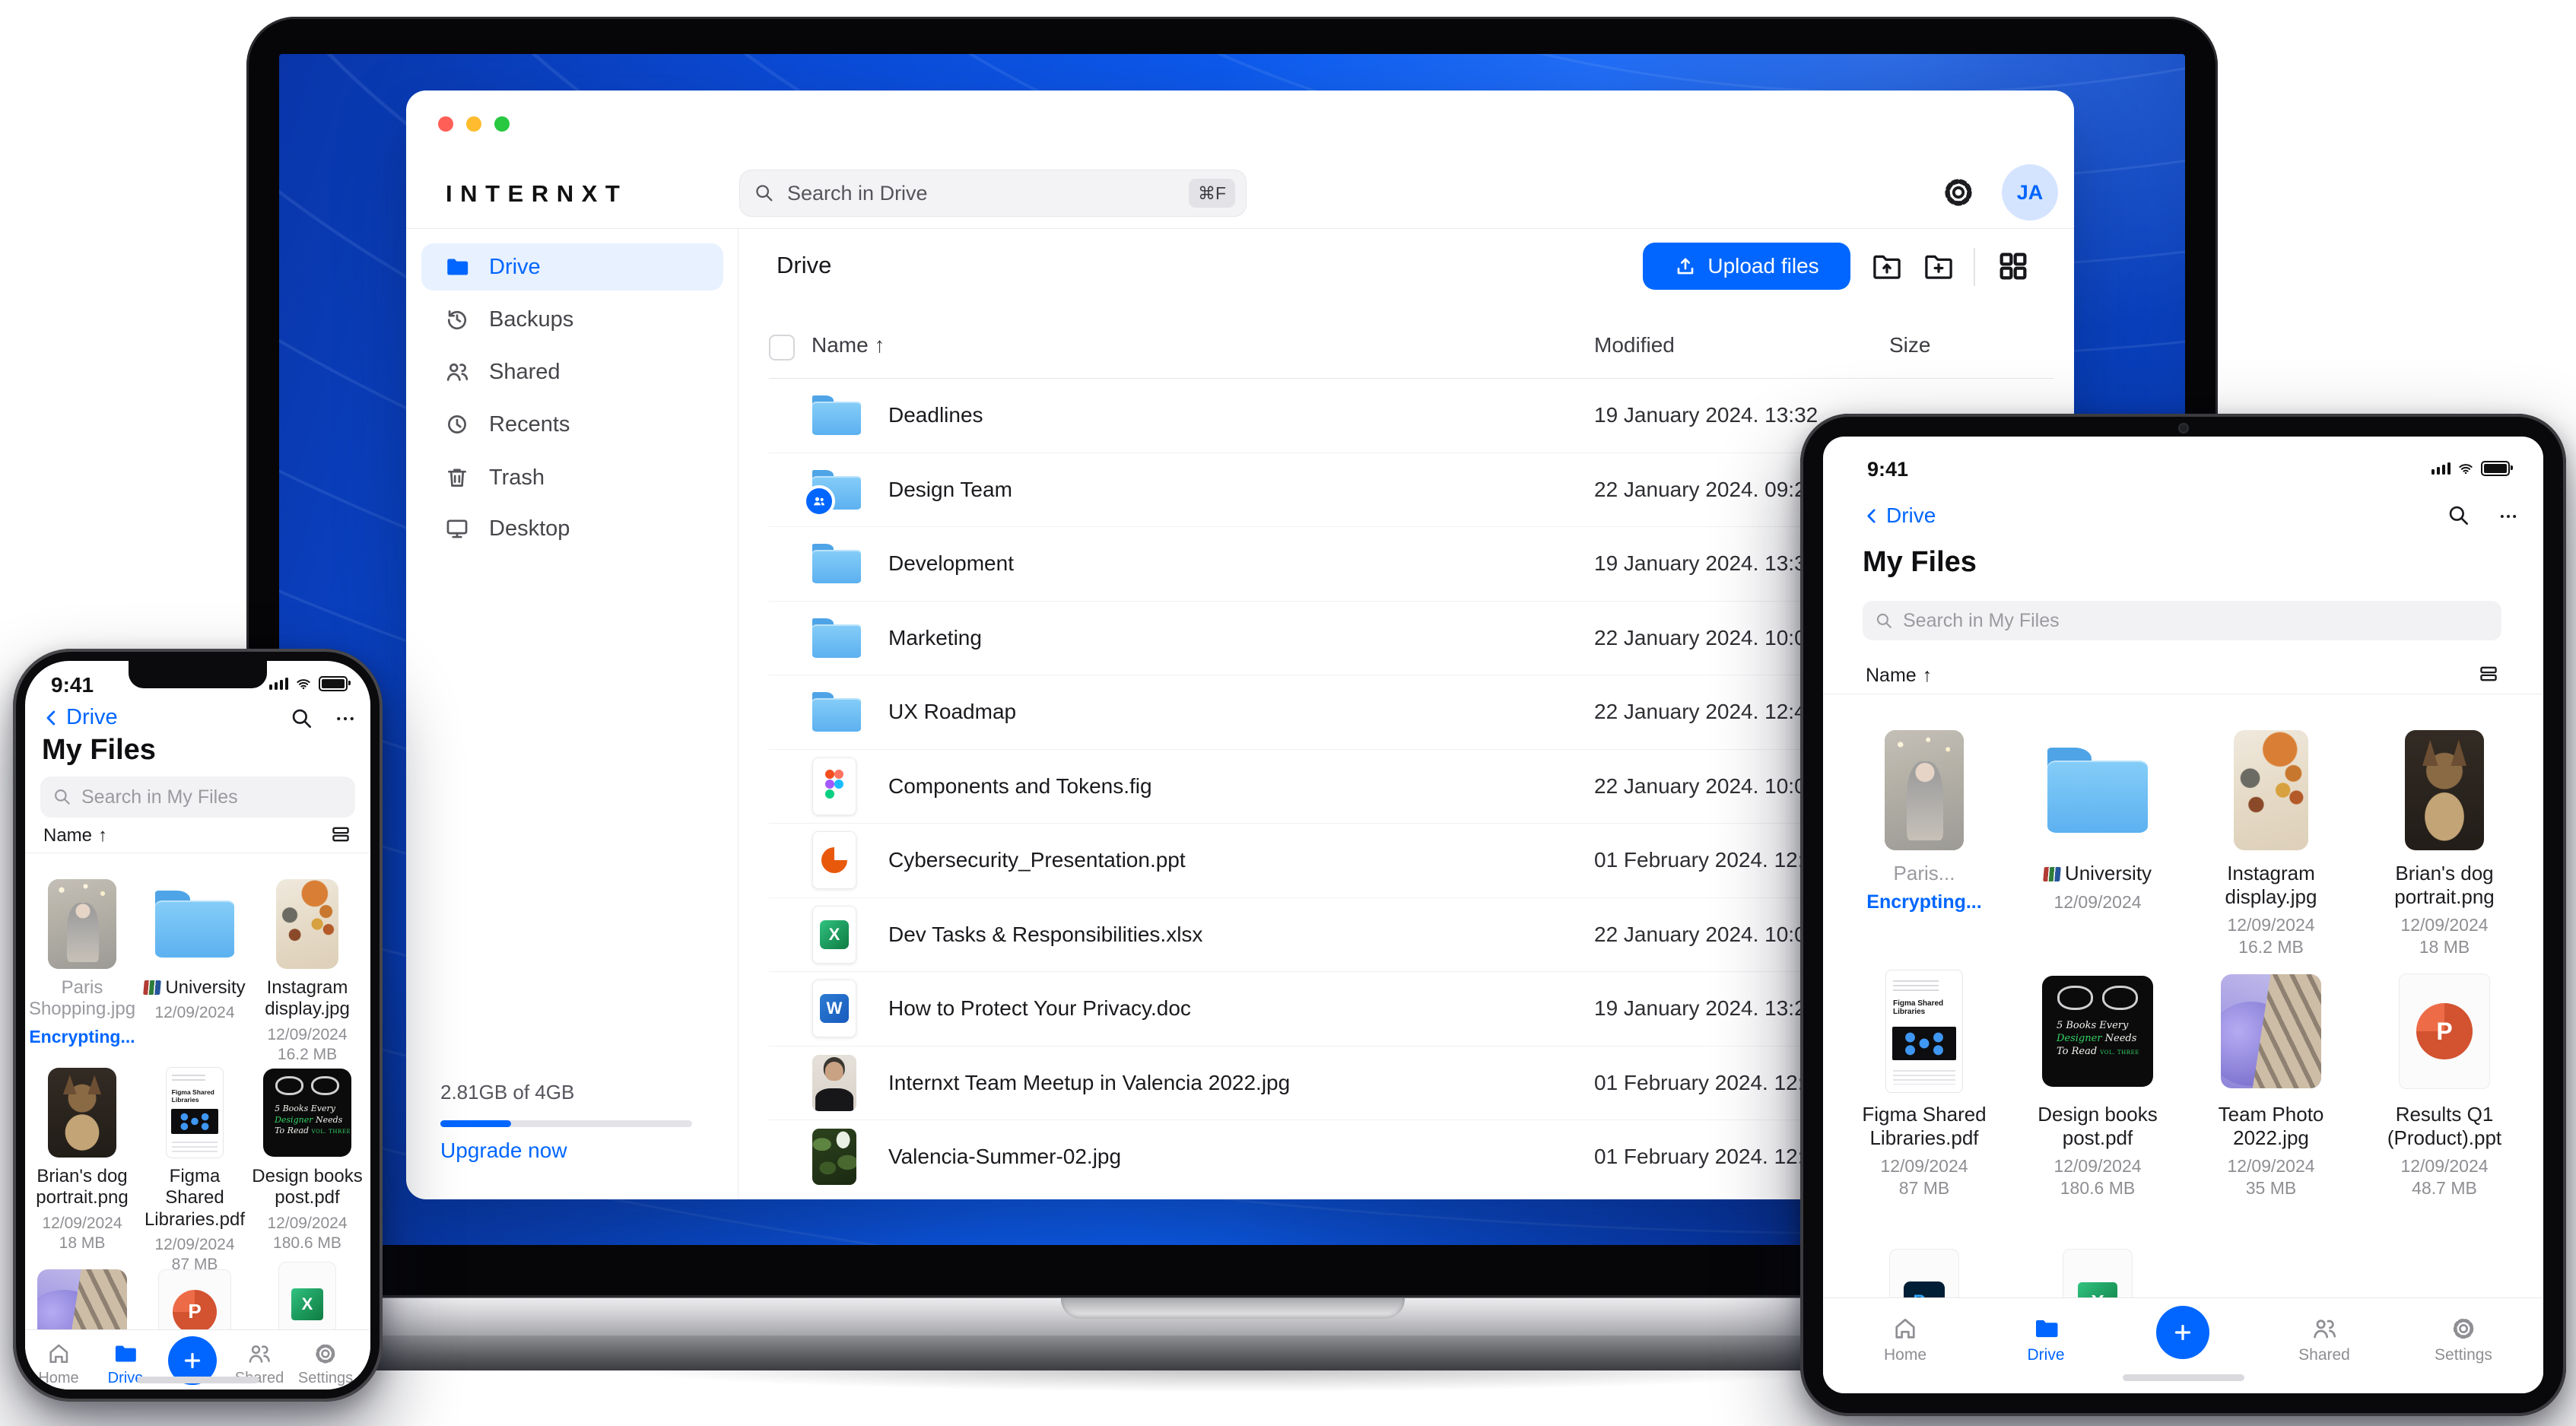  Describe the element at coordinates (1939, 266) in the screenshot. I see `new-folder-button` at that location.